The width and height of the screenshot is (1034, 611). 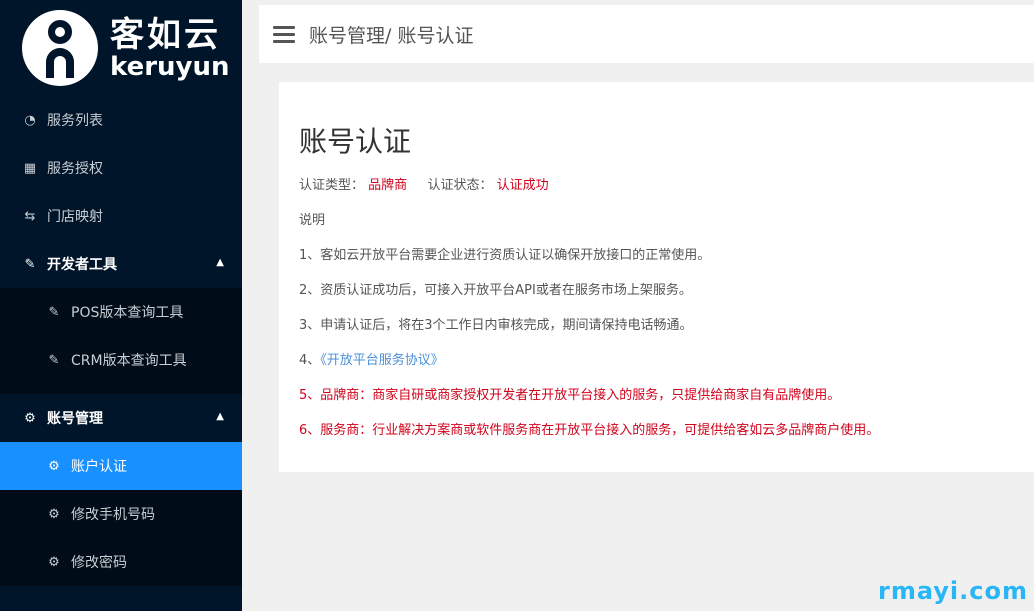 What do you see at coordinates (165, 35) in the screenshot?
I see `logo-text-cn: 客如云` at bounding box center [165, 35].